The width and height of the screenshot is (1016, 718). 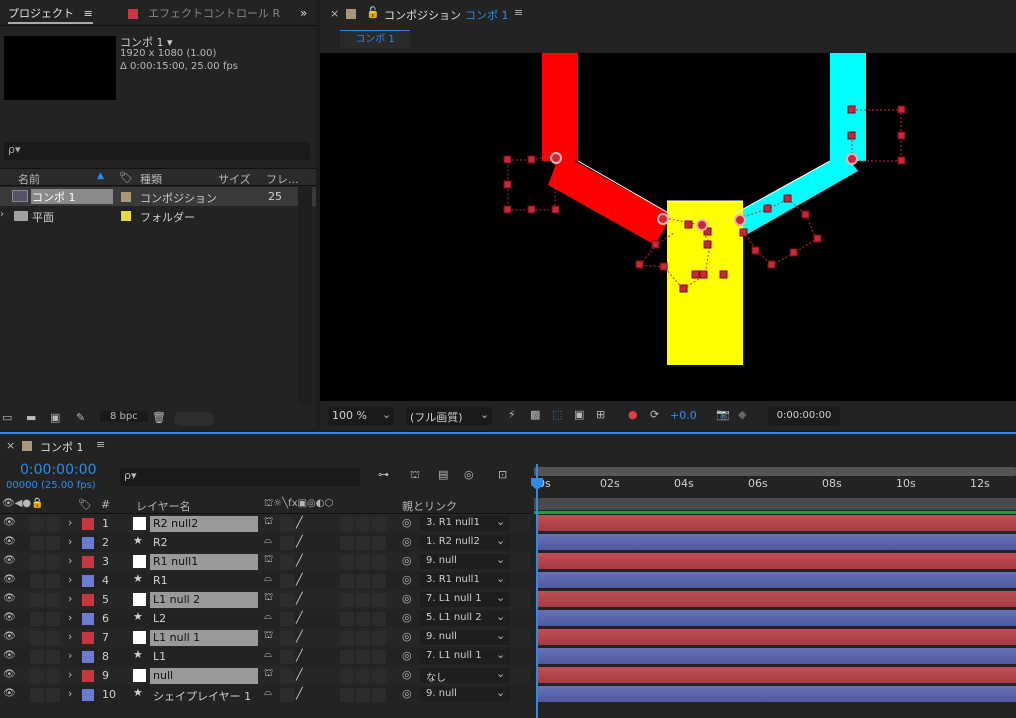 I want to click on red-shape-lower, so click(x=610, y=199).